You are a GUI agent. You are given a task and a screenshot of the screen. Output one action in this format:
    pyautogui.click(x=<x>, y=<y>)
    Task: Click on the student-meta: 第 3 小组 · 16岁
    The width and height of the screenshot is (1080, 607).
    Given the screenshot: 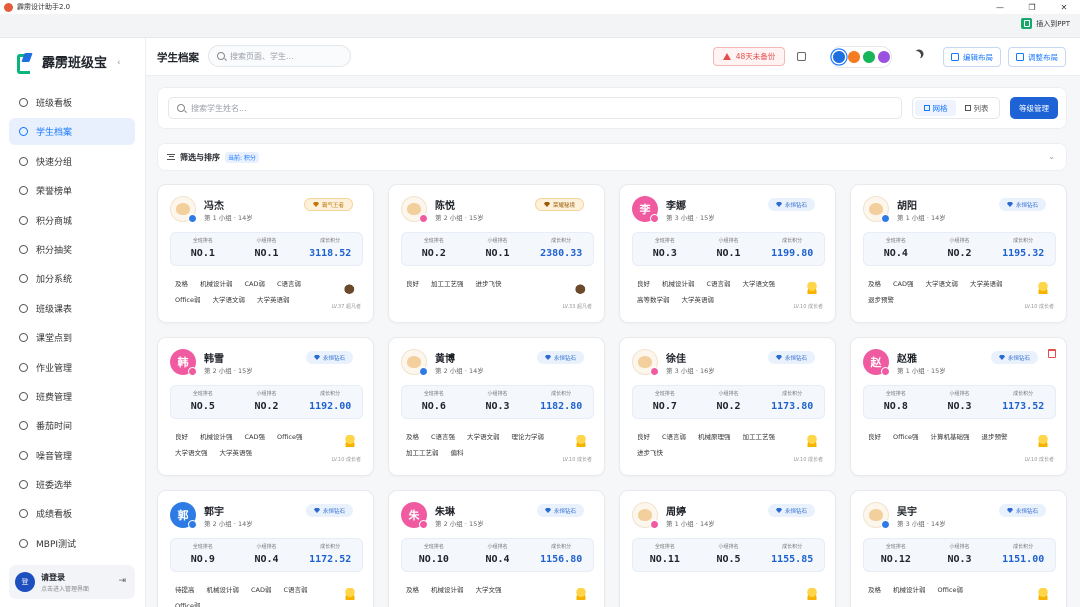 What is the action you would take?
    pyautogui.click(x=690, y=371)
    